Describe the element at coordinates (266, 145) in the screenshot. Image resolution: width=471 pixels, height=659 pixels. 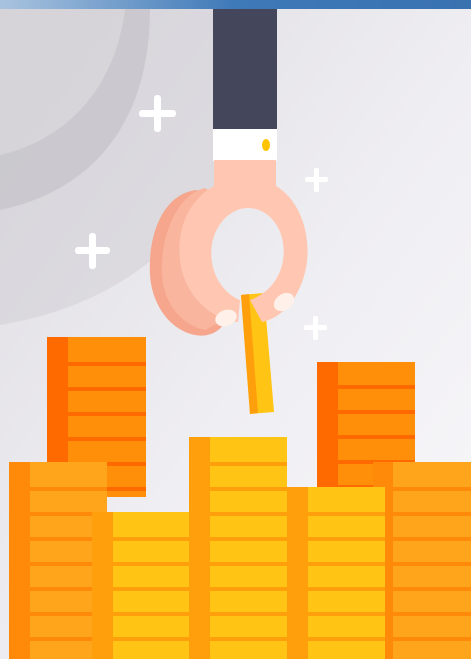
I see `cufflink` at that location.